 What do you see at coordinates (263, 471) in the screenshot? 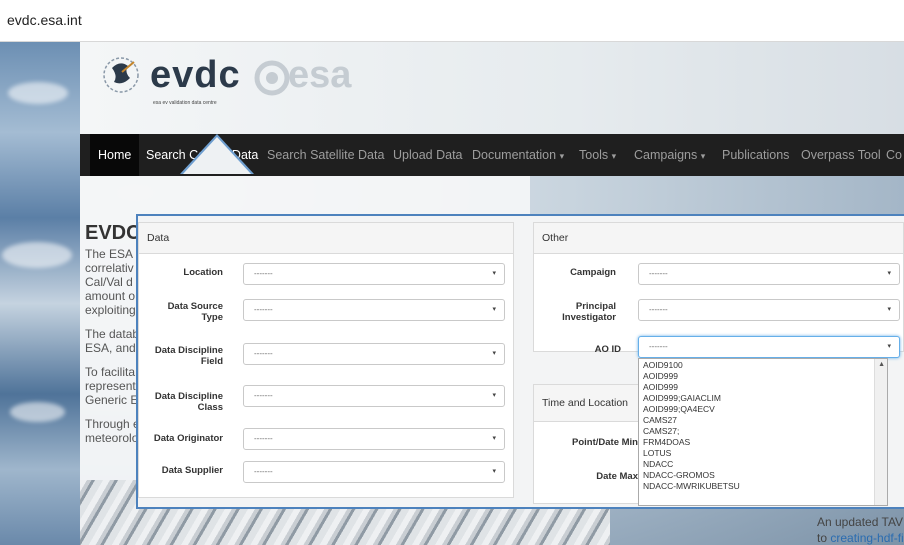
I see `data-supplier-value: -------` at bounding box center [263, 471].